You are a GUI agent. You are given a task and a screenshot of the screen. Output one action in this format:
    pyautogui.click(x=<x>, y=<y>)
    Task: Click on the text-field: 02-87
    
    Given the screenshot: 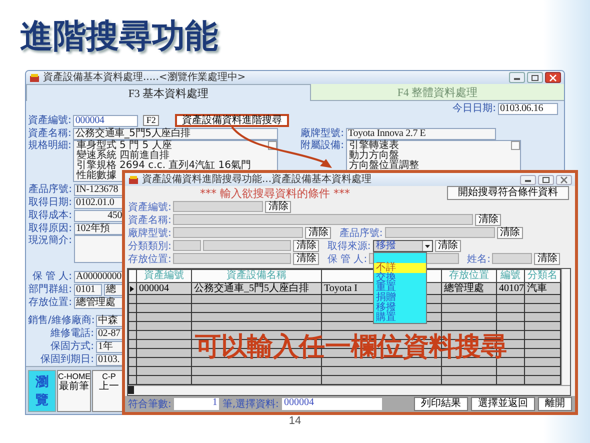 What is the action you would take?
    pyautogui.click(x=110, y=334)
    